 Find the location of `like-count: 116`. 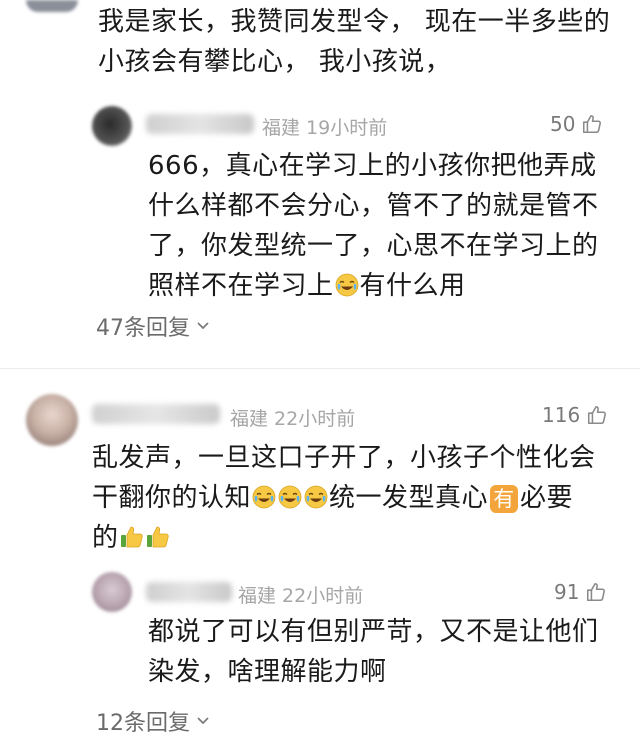

like-count: 116 is located at coordinates (561, 415).